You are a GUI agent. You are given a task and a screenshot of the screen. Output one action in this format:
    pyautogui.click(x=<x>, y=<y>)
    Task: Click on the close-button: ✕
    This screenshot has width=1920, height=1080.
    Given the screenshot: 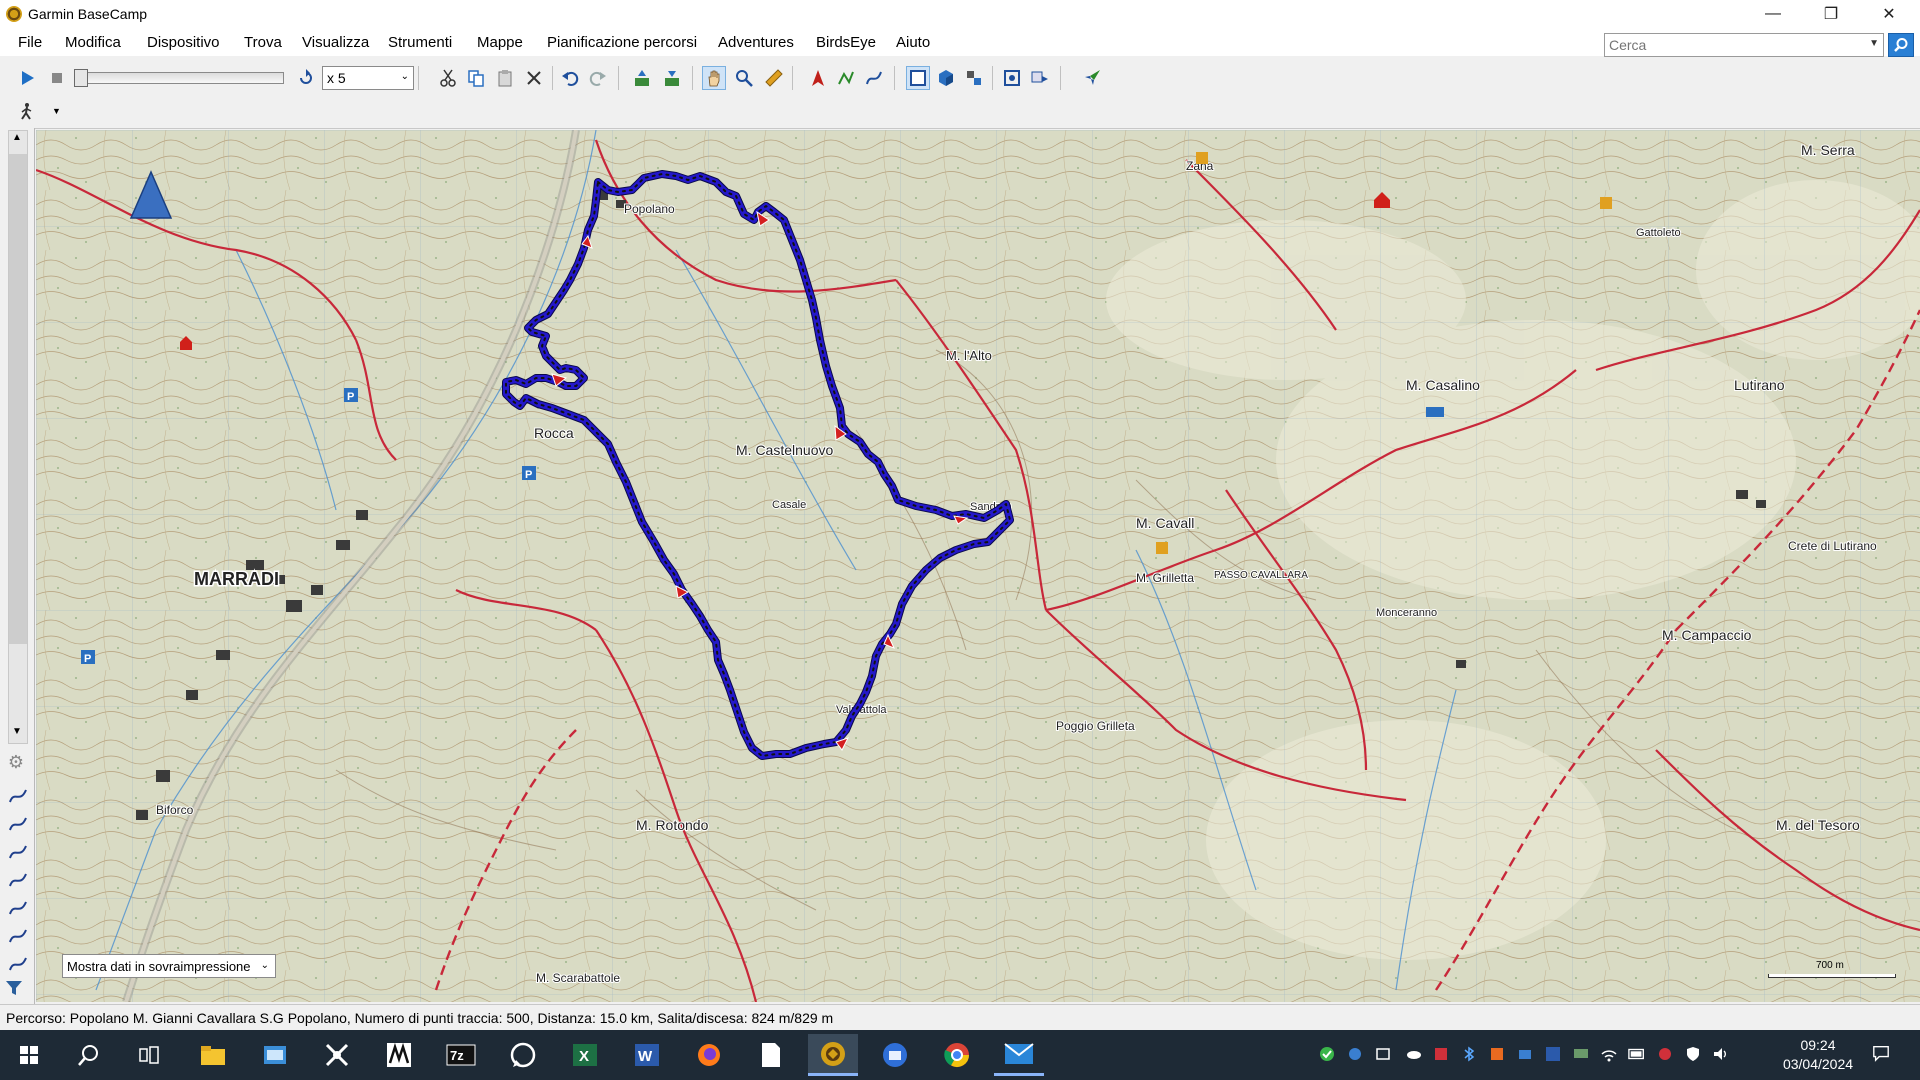 What is the action you would take?
    pyautogui.click(x=1889, y=14)
    